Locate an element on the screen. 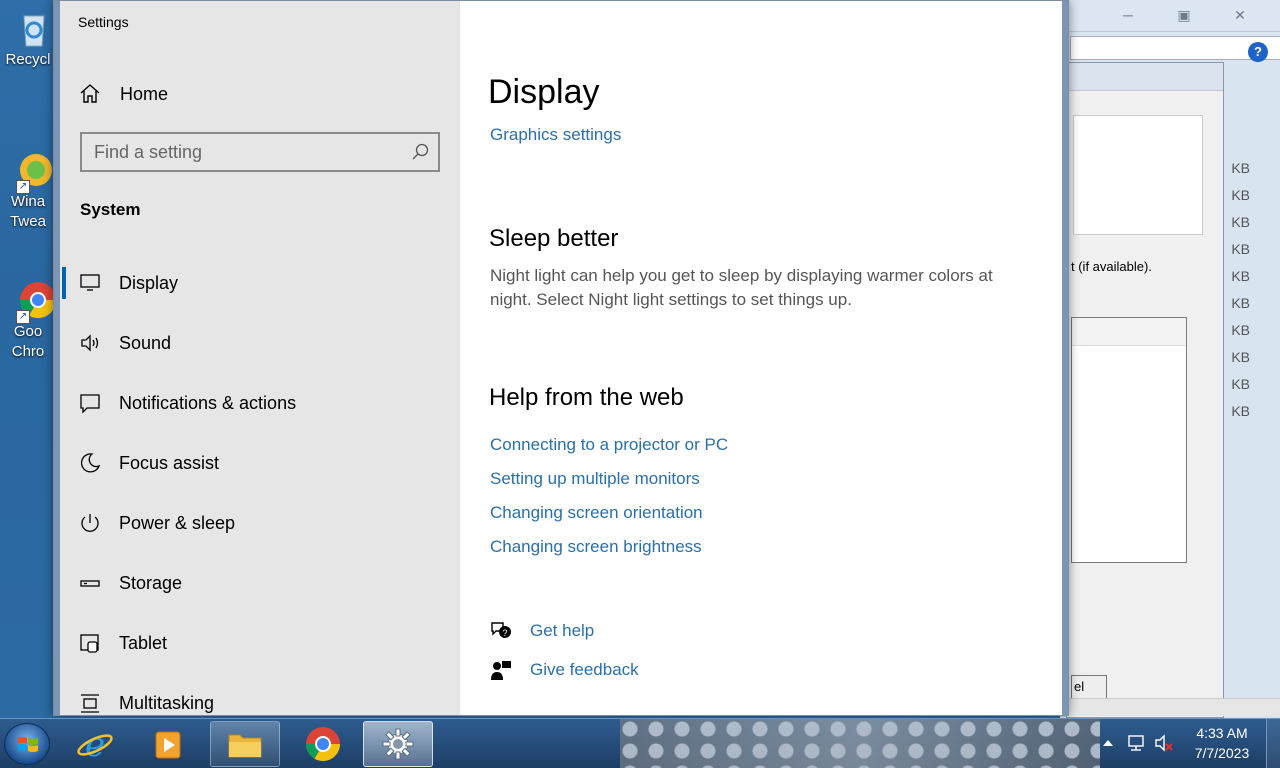  tablet-icon is located at coordinates (89, 643).